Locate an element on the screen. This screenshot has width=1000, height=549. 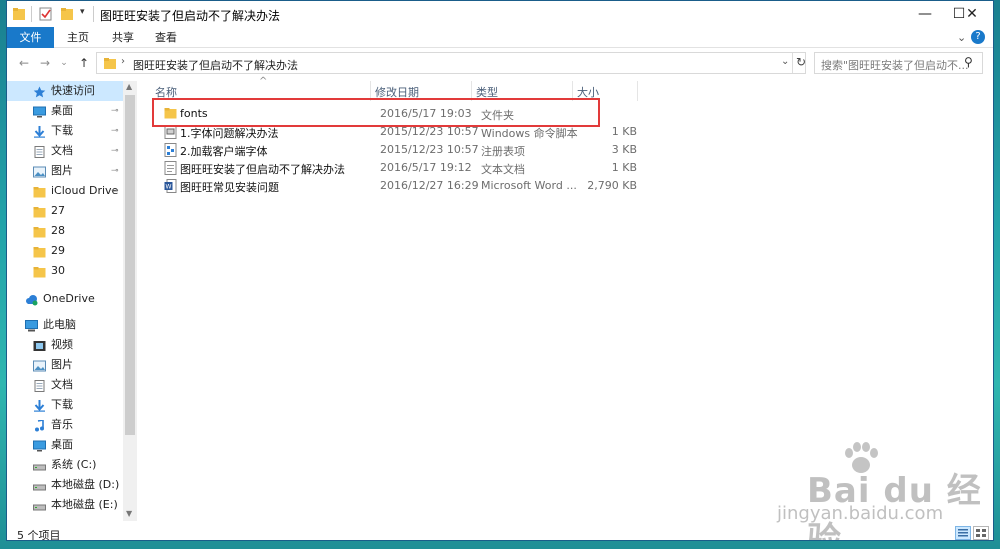
document-icon is located at coordinates (39, 151).